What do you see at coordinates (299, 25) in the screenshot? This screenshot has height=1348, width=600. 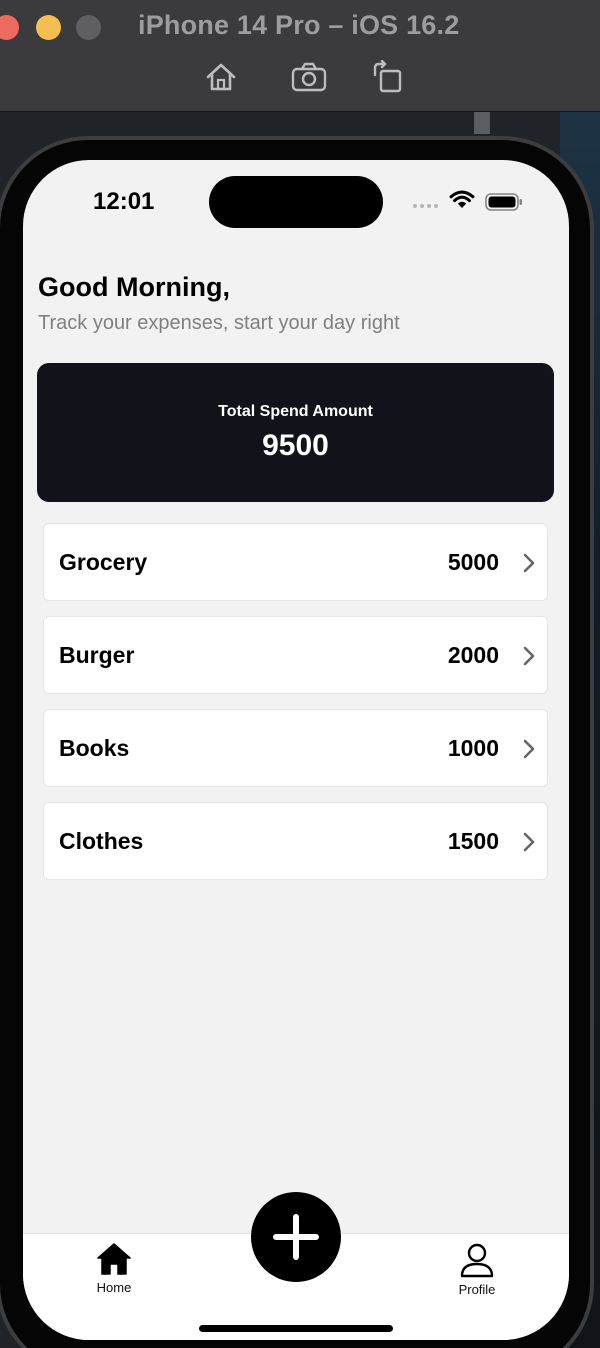 I see `window-title: iPhone 14 Pro – iOS 16.2` at bounding box center [299, 25].